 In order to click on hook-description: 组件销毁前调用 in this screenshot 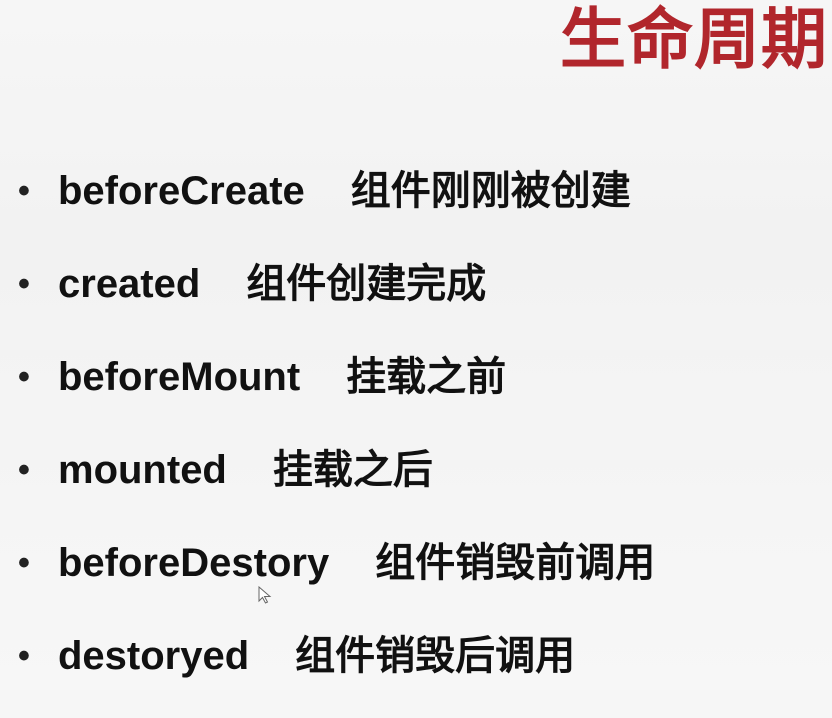, I will do `click(515, 563)`.